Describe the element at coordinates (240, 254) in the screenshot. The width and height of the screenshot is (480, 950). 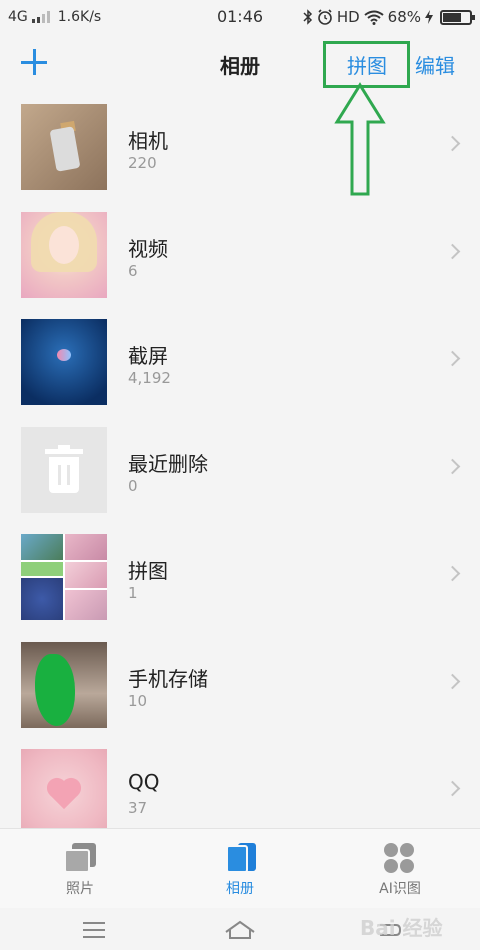
I see `album-row-videos: 视频 6` at that location.